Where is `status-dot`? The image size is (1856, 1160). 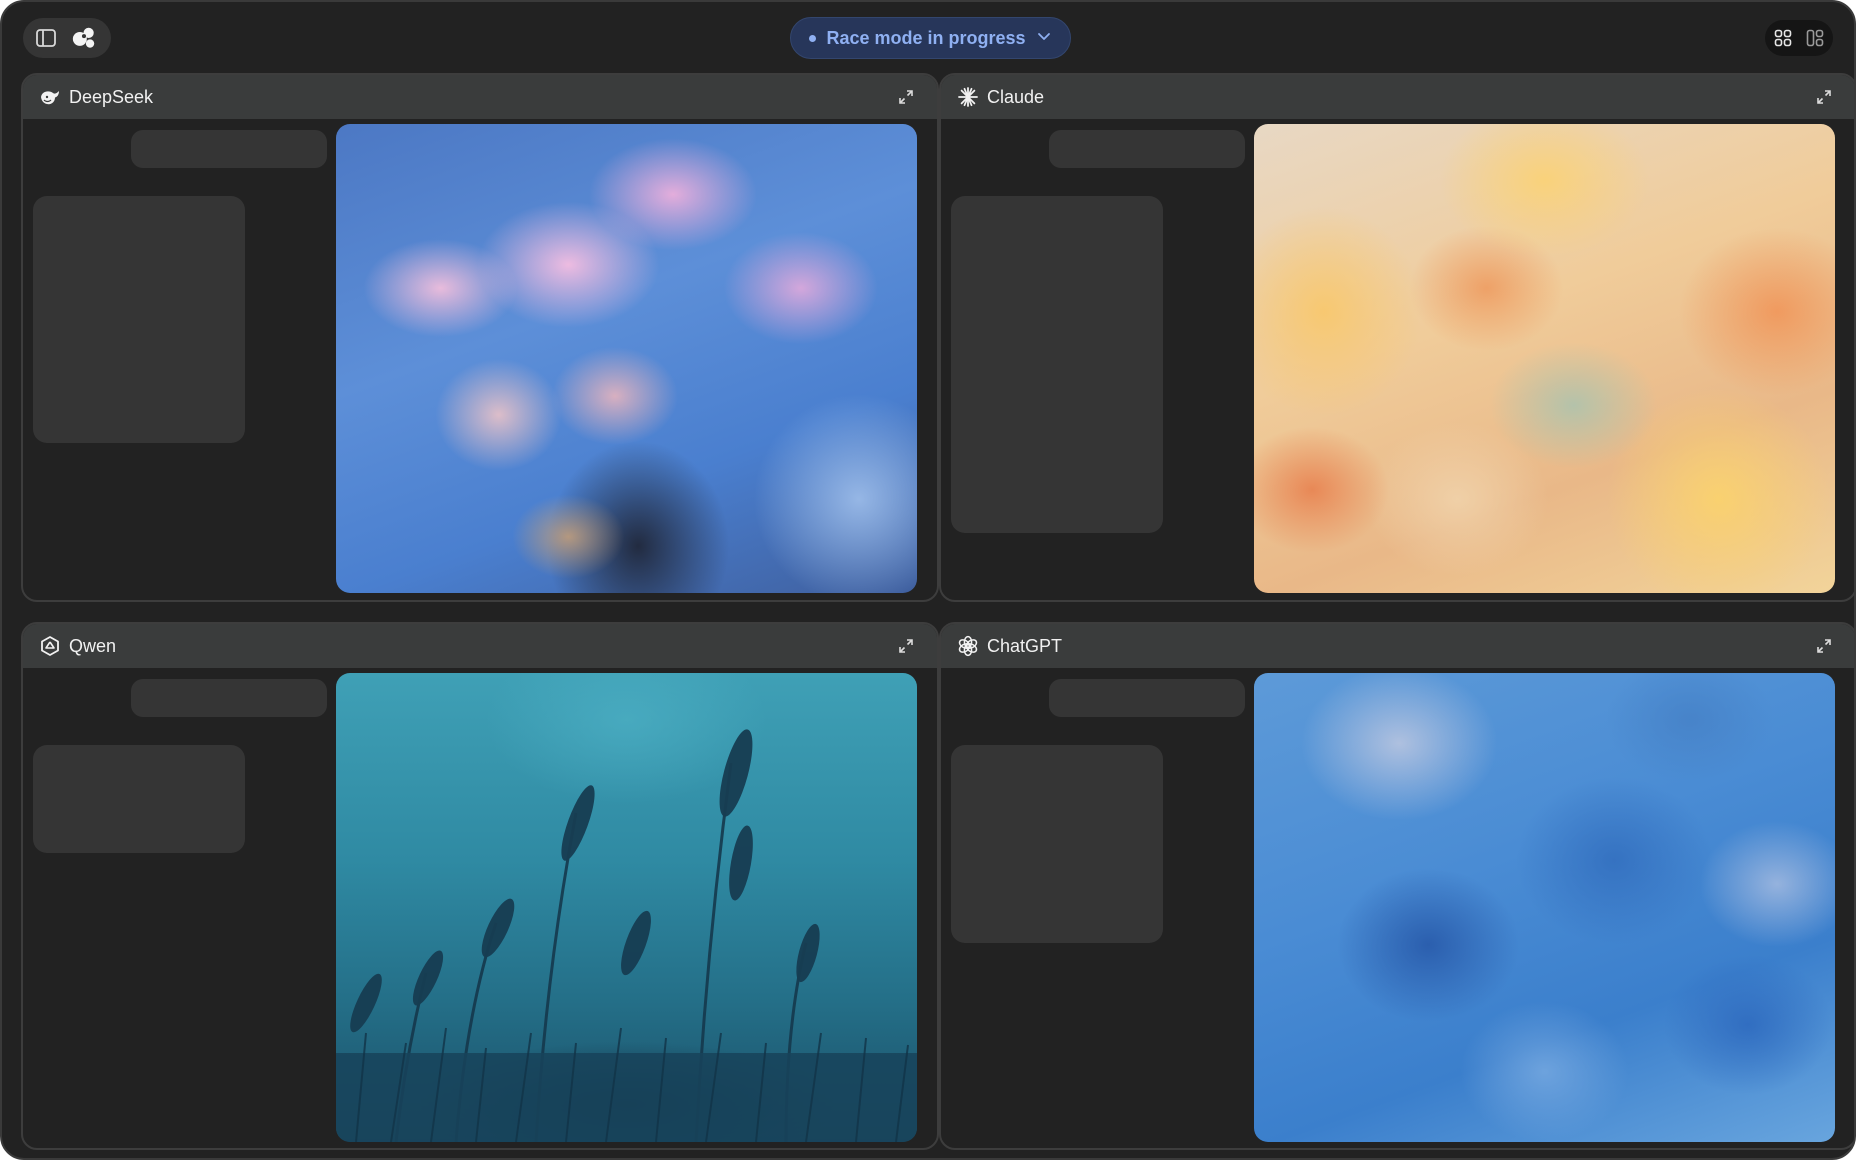
status-dot is located at coordinates (813, 38).